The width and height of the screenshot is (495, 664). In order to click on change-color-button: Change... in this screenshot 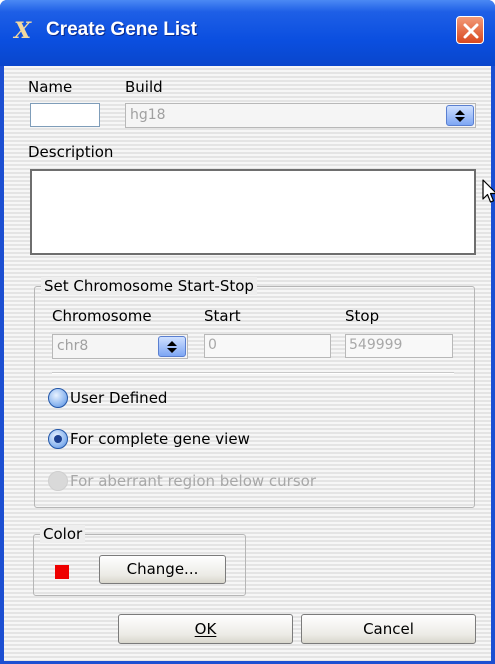, I will do `click(162, 569)`.